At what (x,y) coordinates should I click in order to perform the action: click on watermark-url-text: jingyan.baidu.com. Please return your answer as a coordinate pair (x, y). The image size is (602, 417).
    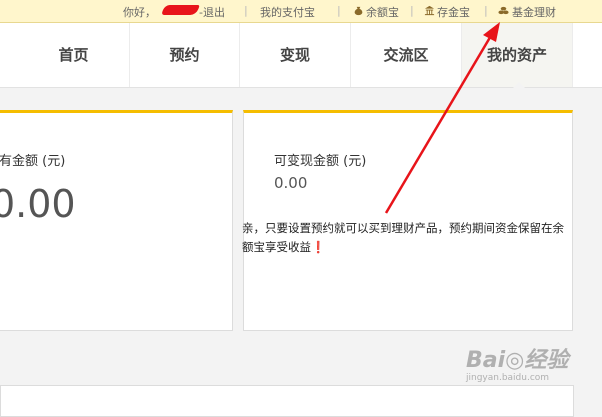
    Looking at the image, I should click on (508, 378).